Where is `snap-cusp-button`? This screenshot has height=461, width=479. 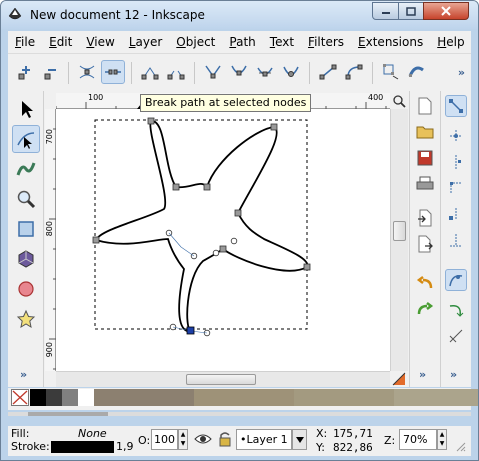
snap-cusp-button is located at coordinates (456, 280).